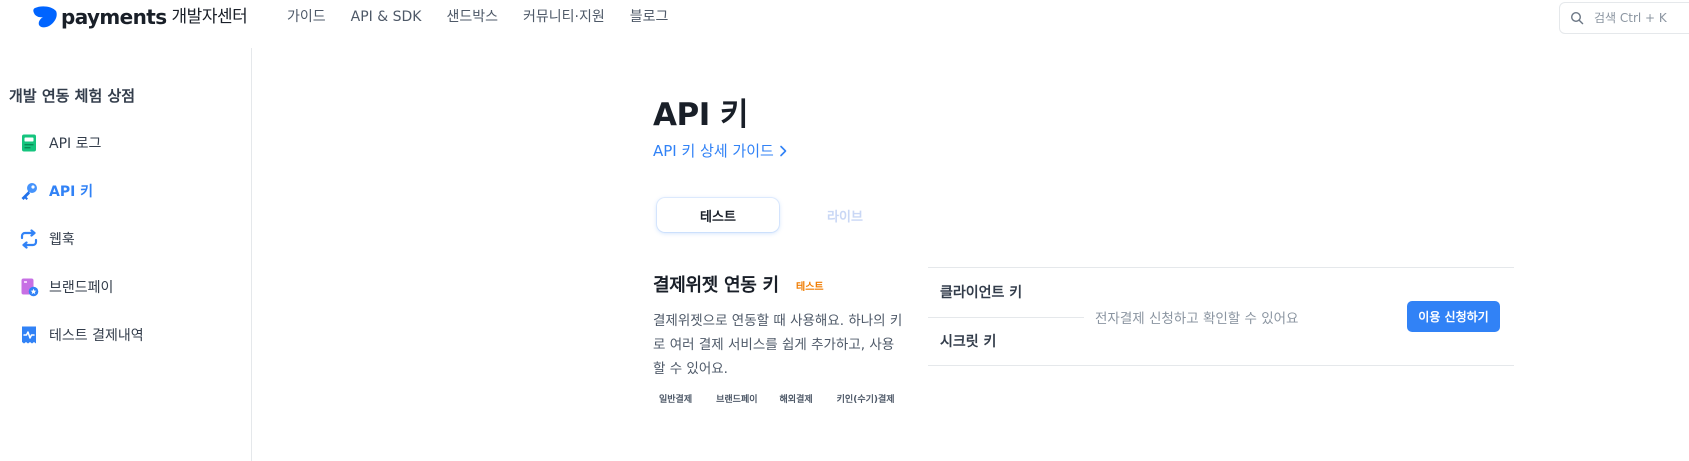 The height and width of the screenshot is (461, 1689). I want to click on client-key-label: 클라이언트 키, so click(981, 293).